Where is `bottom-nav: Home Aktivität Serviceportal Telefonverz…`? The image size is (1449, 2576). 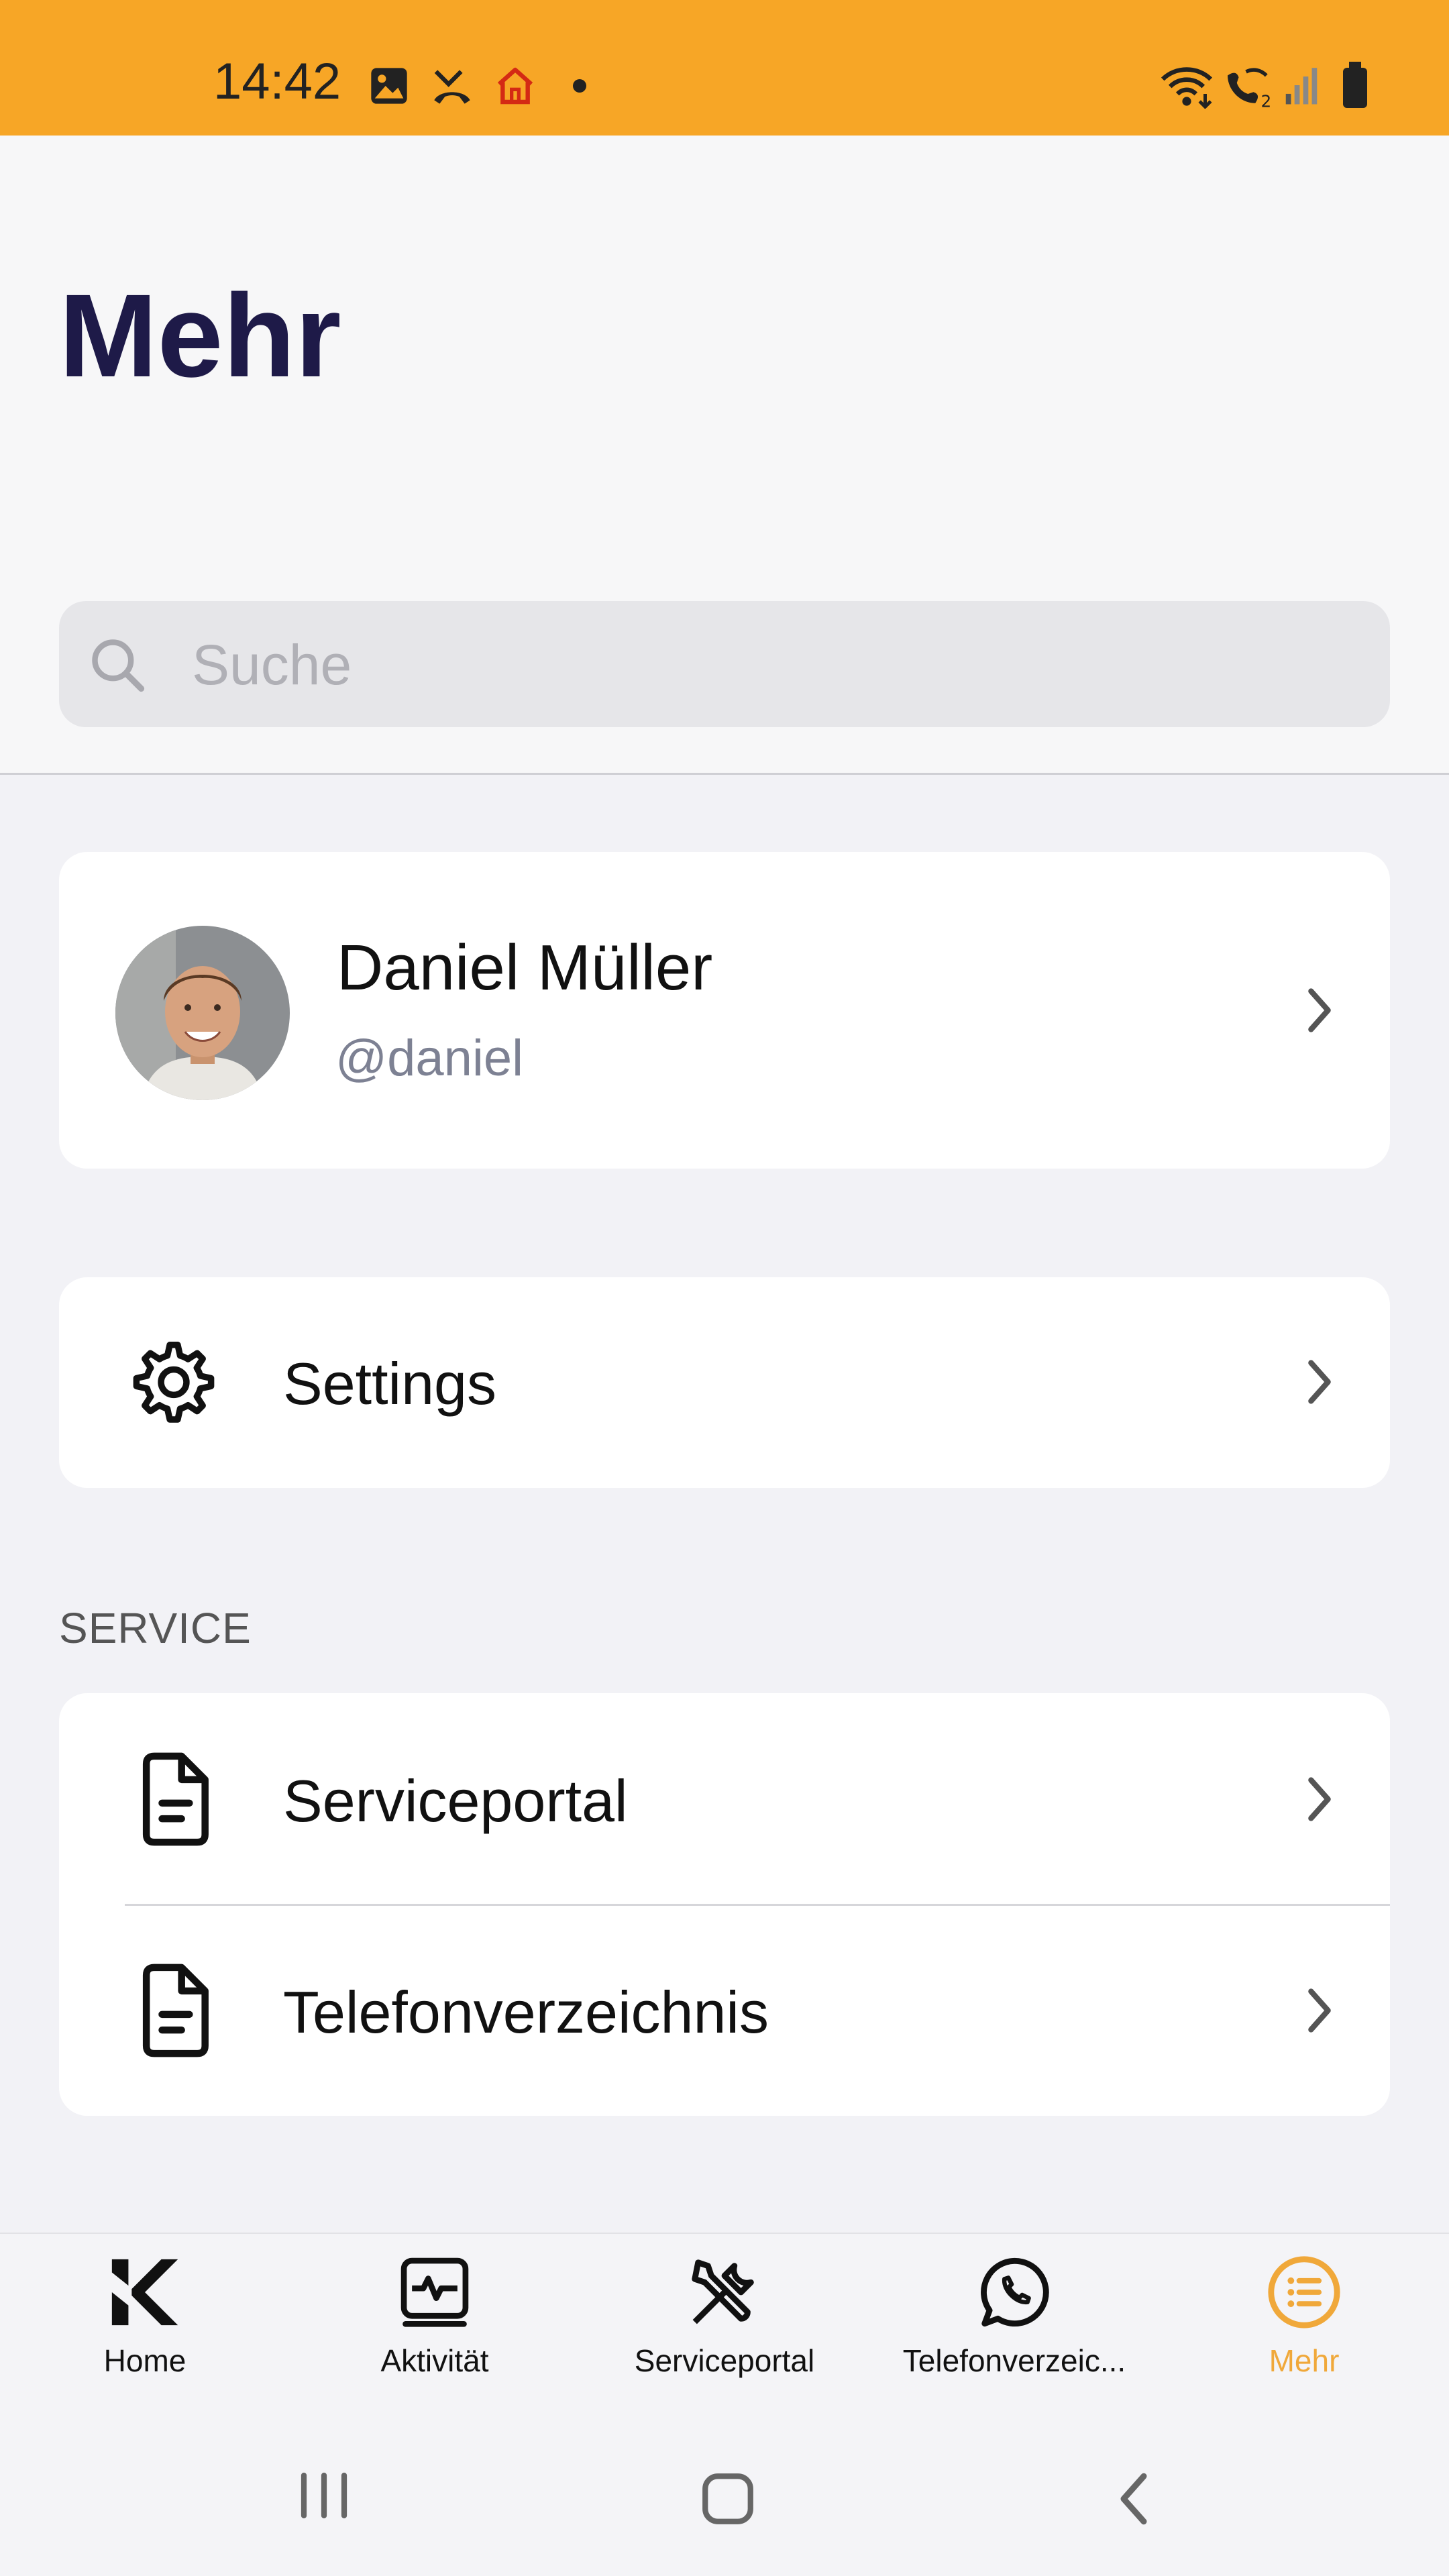 bottom-nav: Home Aktivität Serviceportal Telefonverz… is located at coordinates (724, 2320).